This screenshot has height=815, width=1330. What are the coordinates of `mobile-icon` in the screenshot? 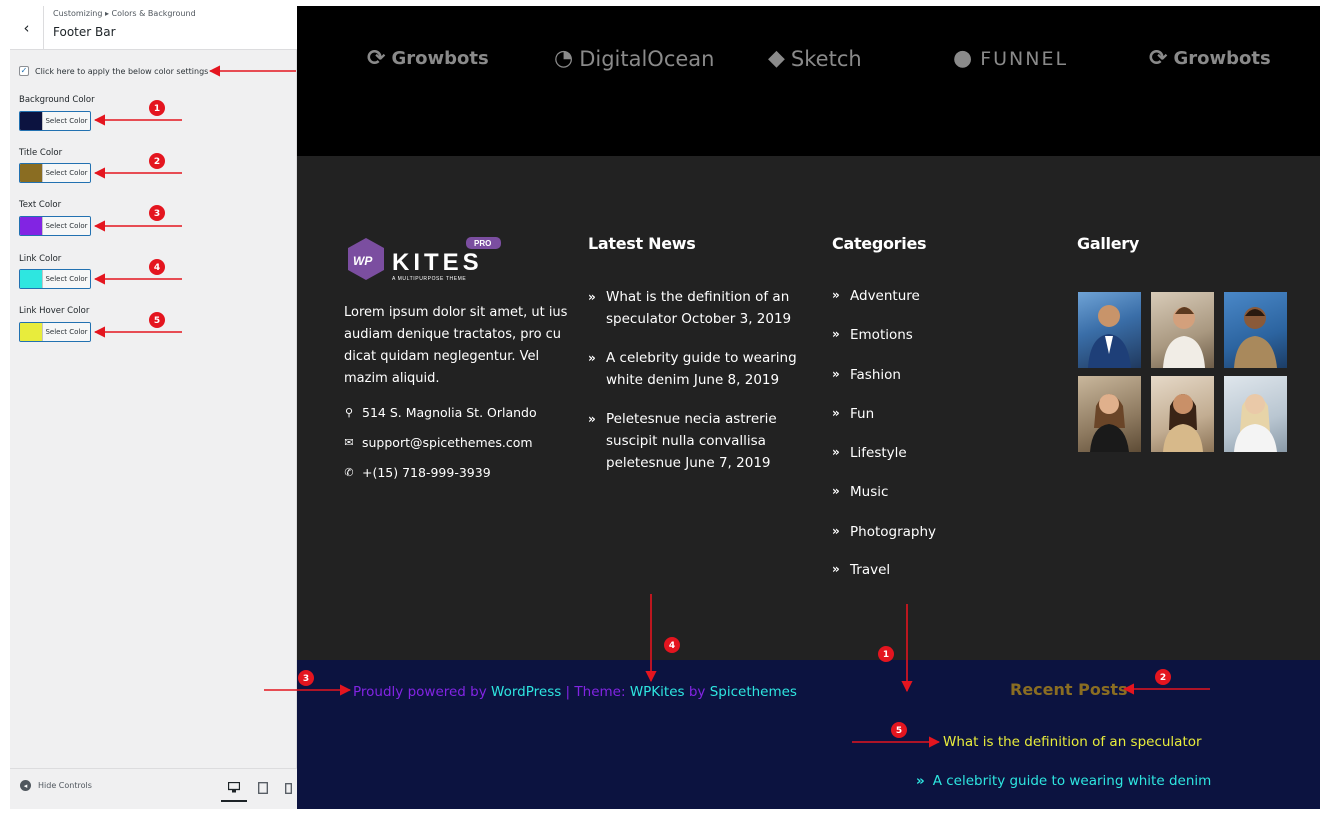 It's located at (288, 788).